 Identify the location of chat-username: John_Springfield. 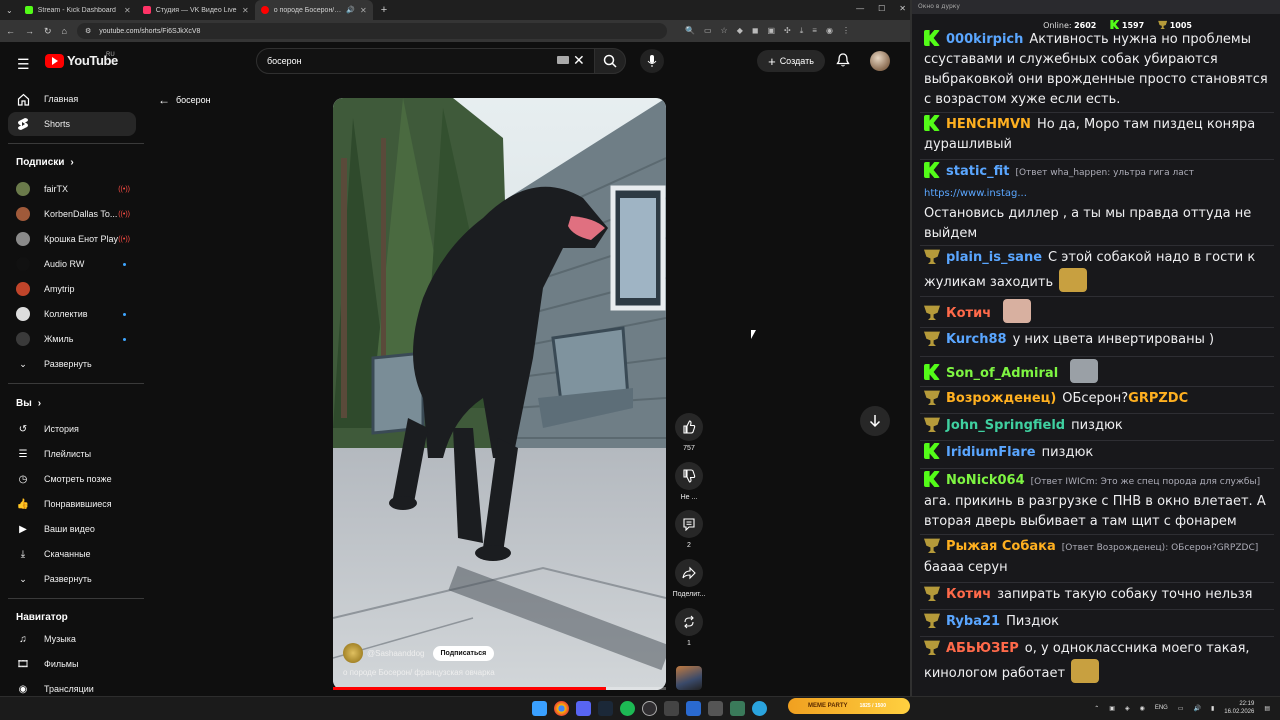
(1005, 425).